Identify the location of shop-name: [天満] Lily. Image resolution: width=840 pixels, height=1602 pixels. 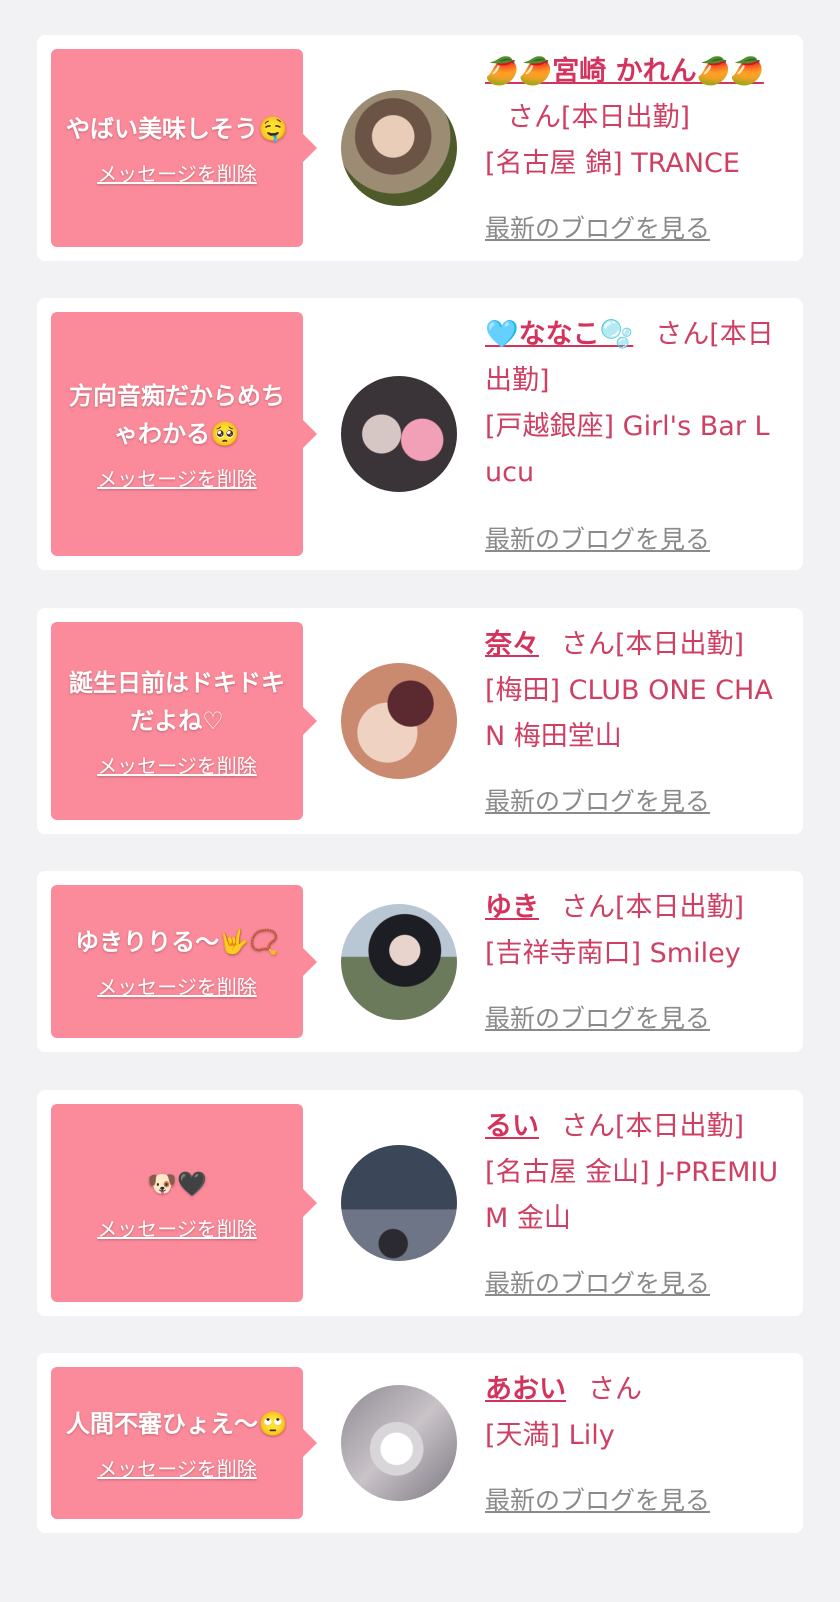
(550, 1435).